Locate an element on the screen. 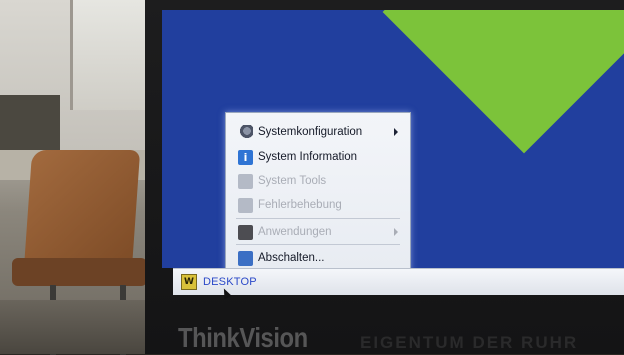  menu-item-system-information: System Information is located at coordinates (318, 157).